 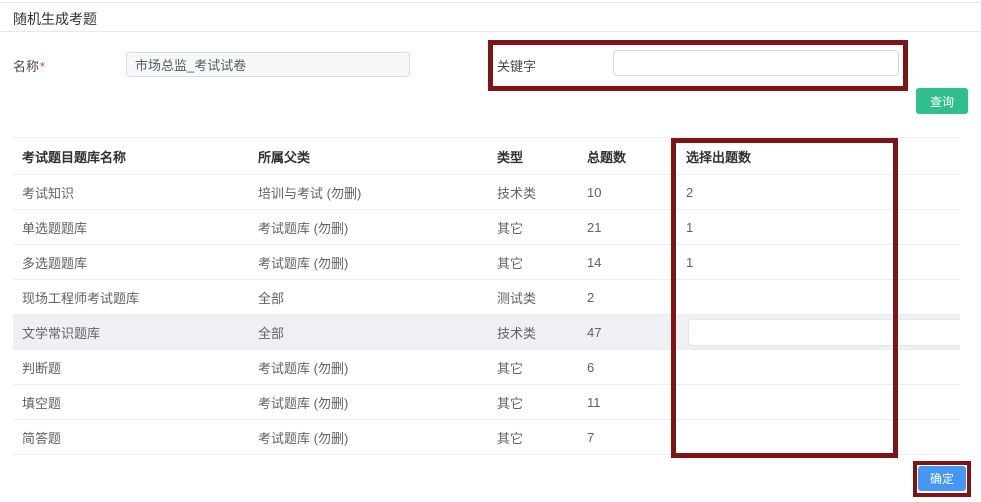 What do you see at coordinates (55, 19) in the screenshot?
I see `page-title: 随机生成考题` at bounding box center [55, 19].